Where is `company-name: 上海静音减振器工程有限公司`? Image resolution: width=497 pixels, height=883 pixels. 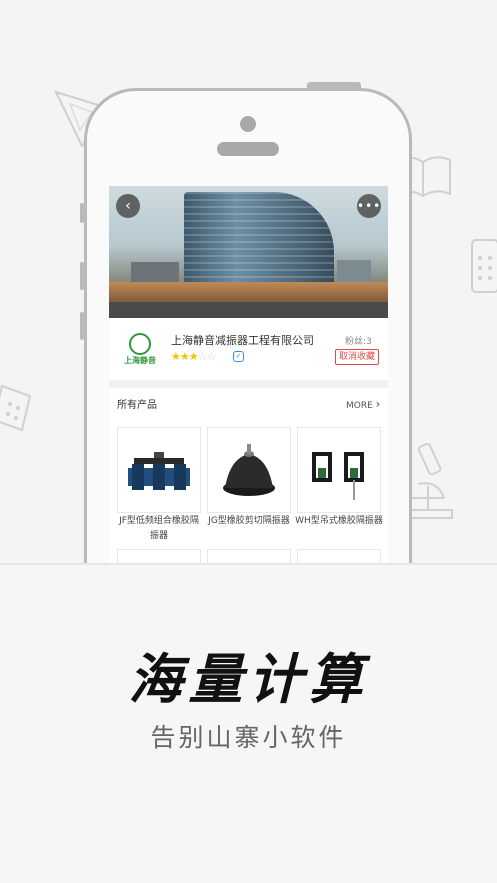 company-name: 上海静音减振器工程有限公司 is located at coordinates (242, 340).